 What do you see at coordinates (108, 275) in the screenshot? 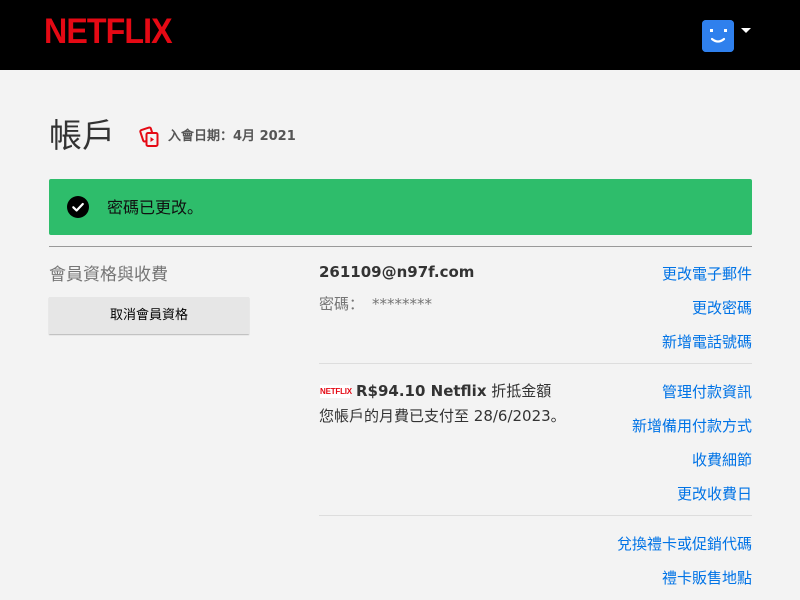
I see `membership-section-title: 會員資格與收費` at bounding box center [108, 275].